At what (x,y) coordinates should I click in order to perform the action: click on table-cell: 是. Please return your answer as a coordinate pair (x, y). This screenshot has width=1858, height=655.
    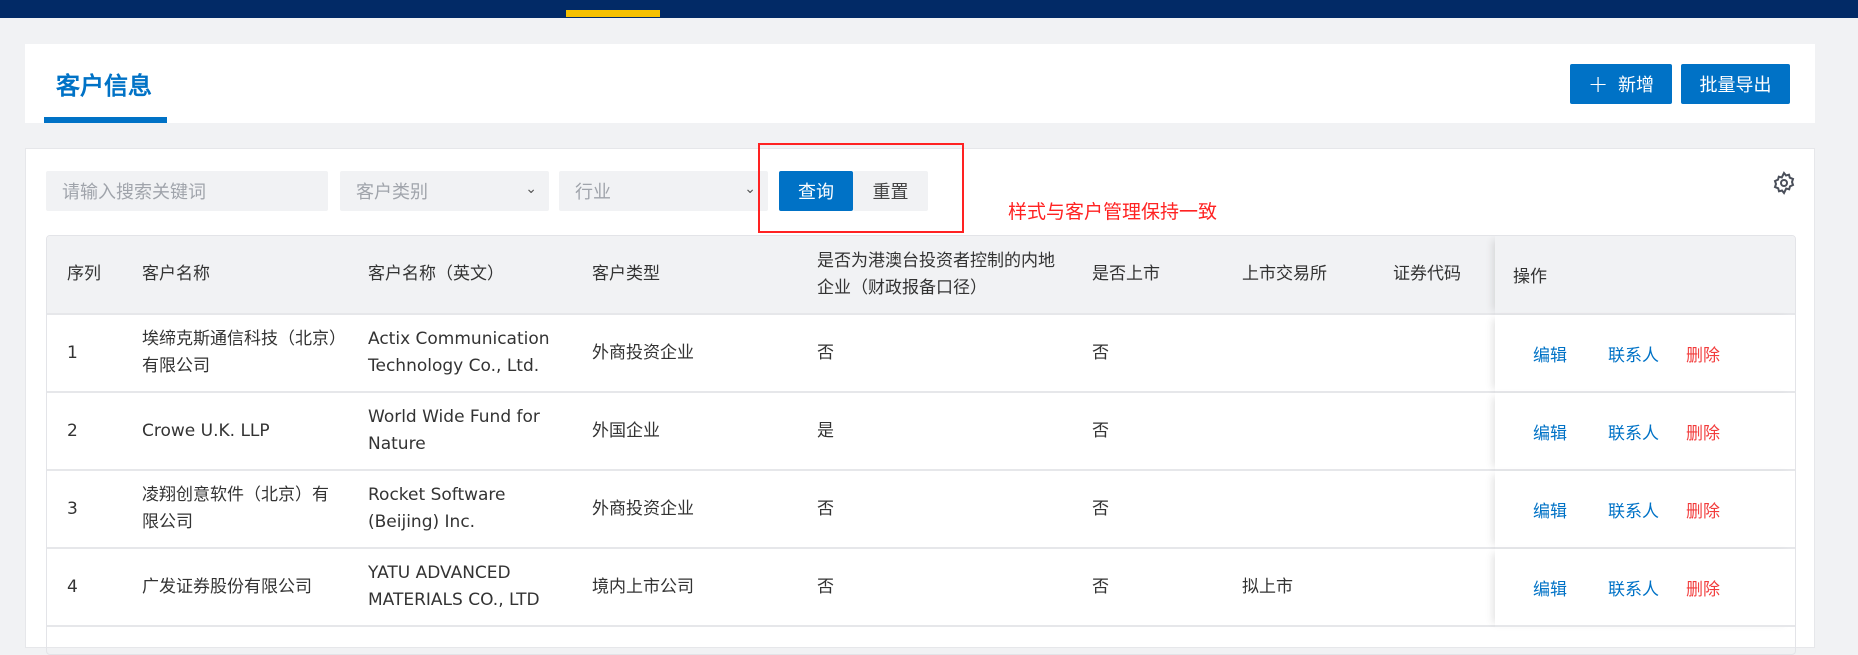
    Looking at the image, I should click on (825, 430).